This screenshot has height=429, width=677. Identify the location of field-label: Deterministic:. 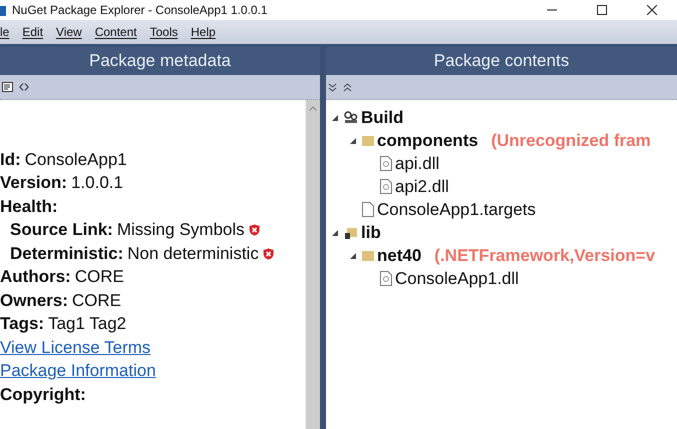
(67, 254).